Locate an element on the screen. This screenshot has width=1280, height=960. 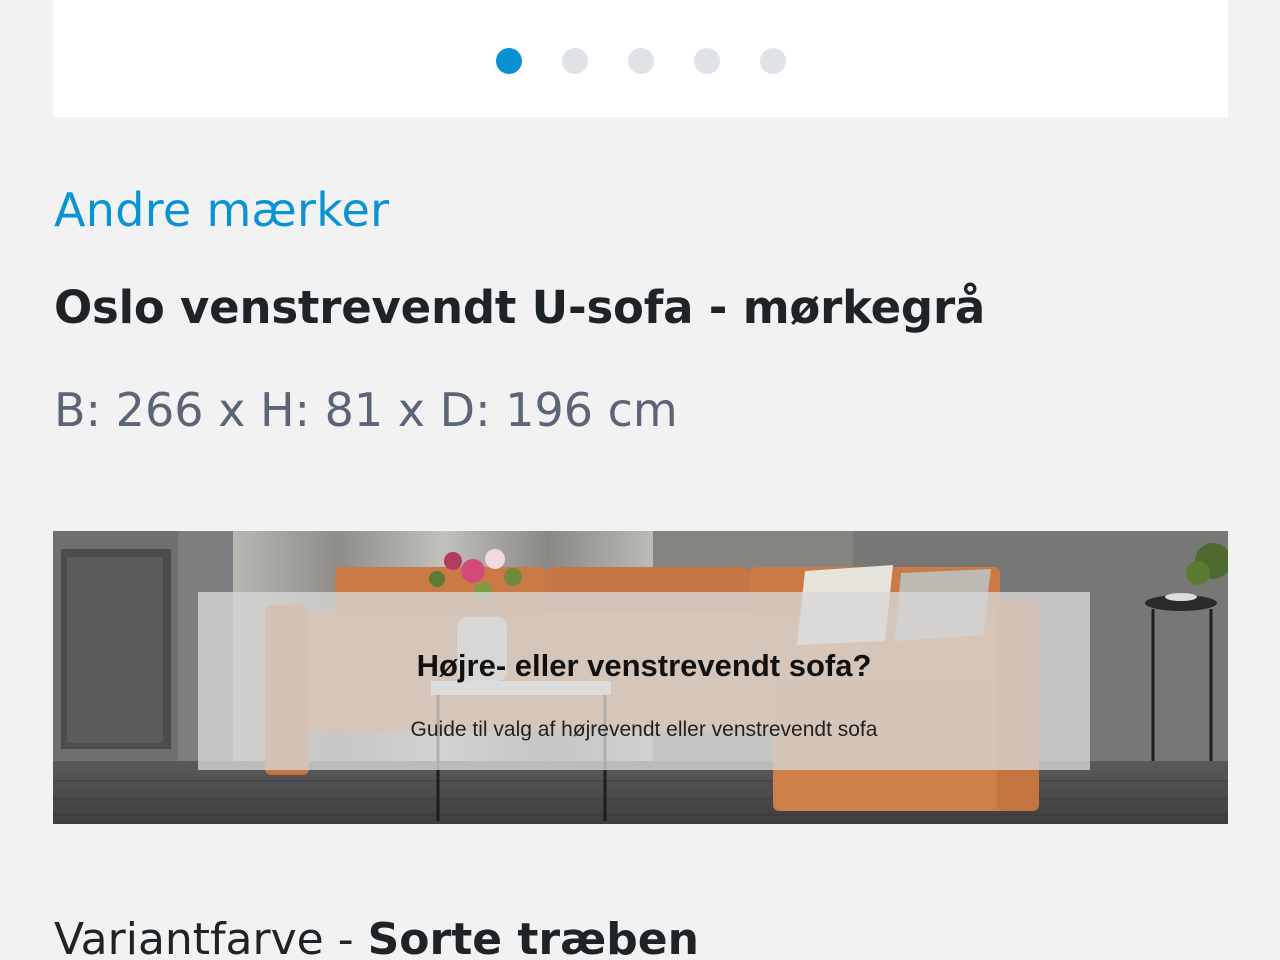
variant-value: Sorte træben is located at coordinates (533, 937).